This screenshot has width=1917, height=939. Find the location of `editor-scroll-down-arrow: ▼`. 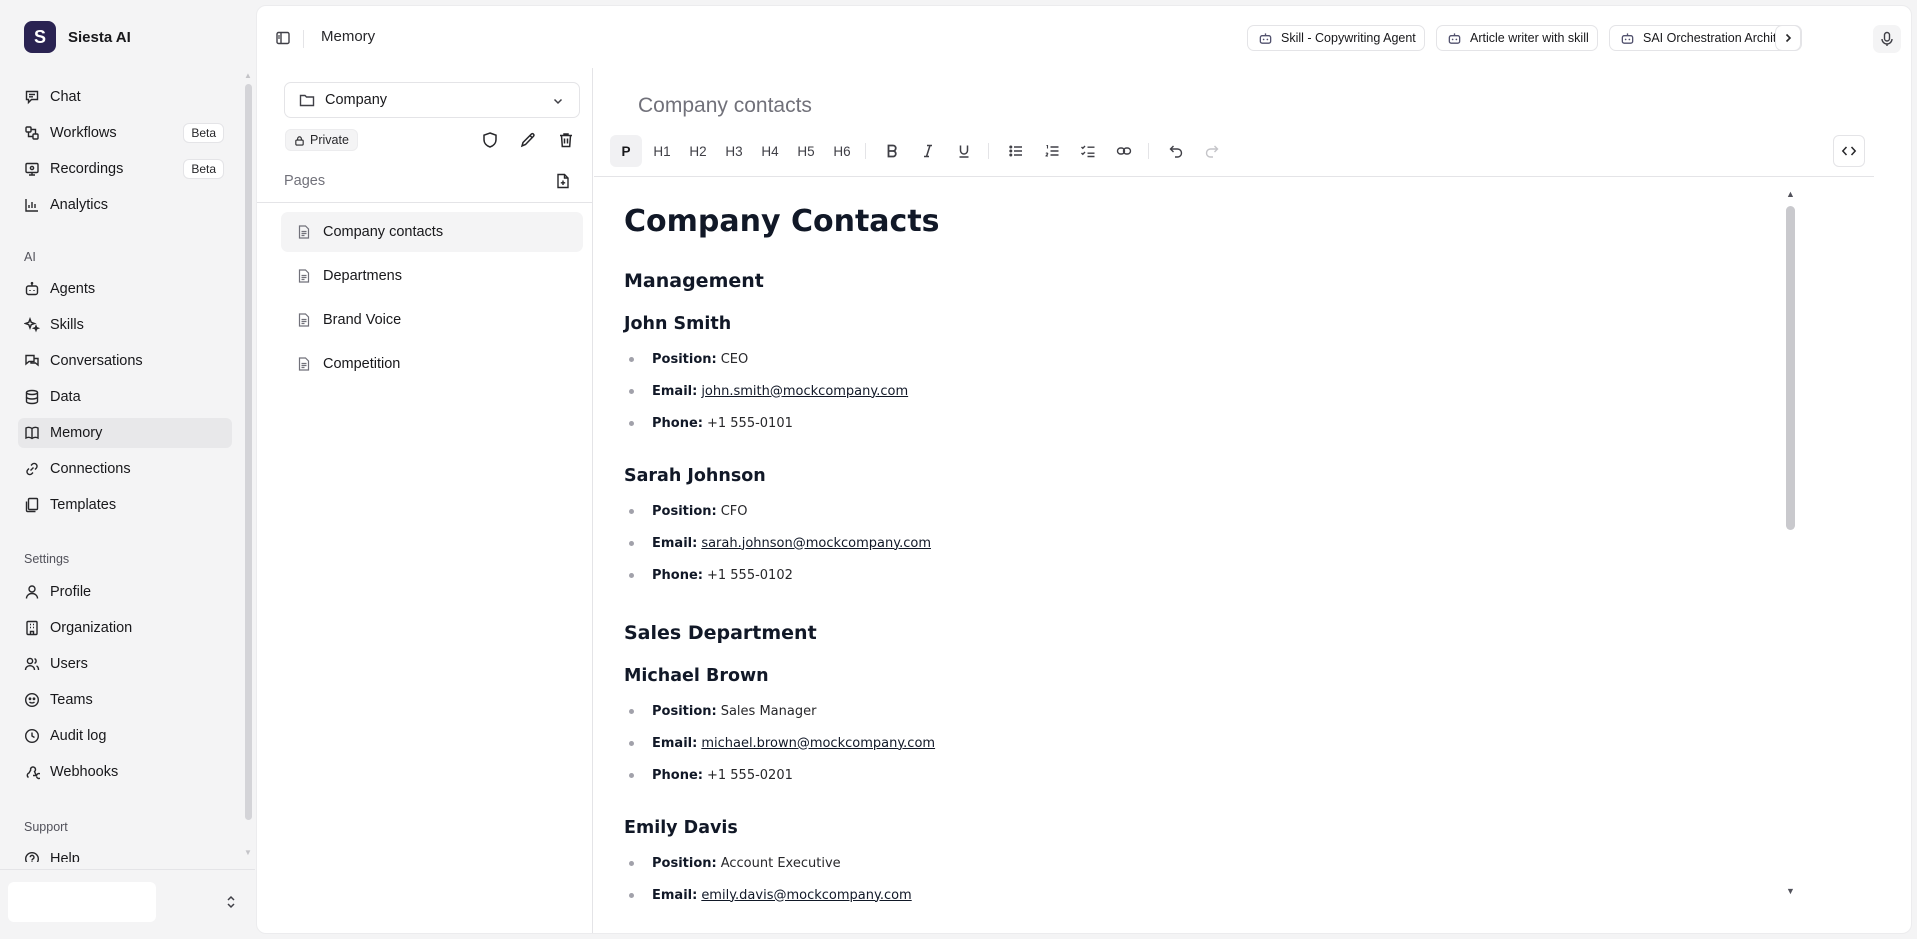

editor-scroll-down-arrow: ▼ is located at coordinates (1790, 891).